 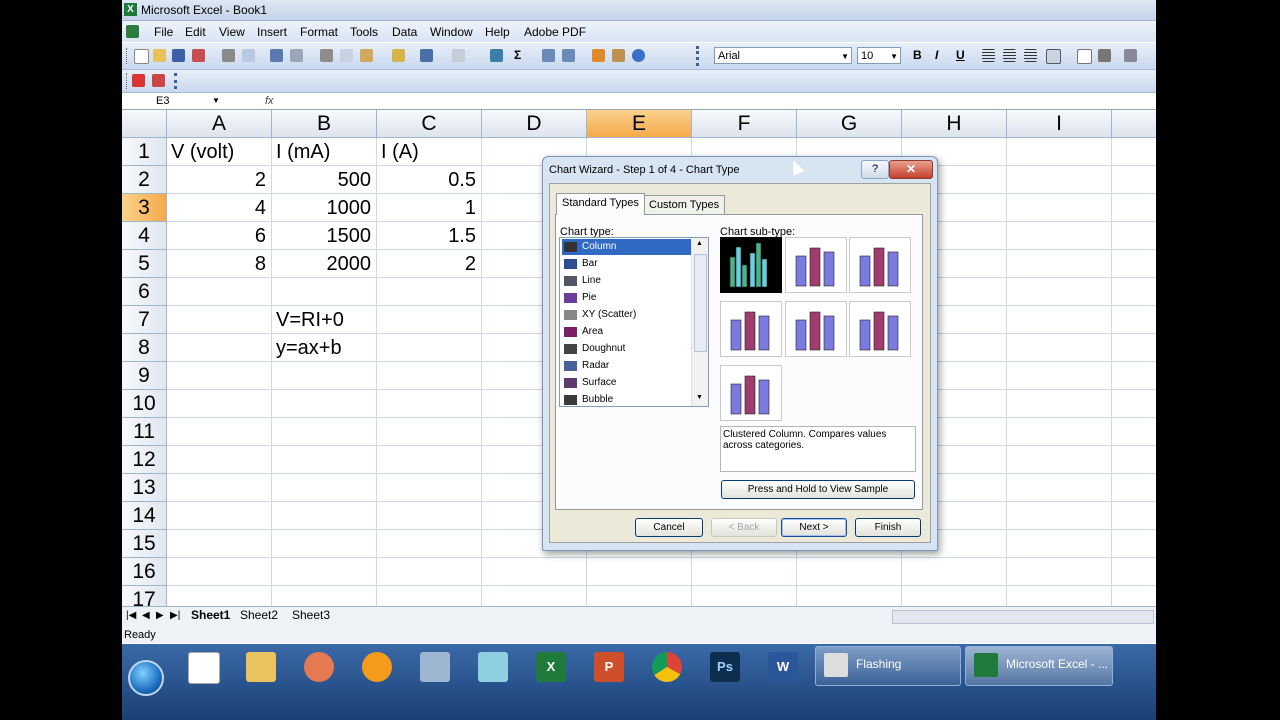 I want to click on first-sheet-icon: |◀, so click(x=131, y=615).